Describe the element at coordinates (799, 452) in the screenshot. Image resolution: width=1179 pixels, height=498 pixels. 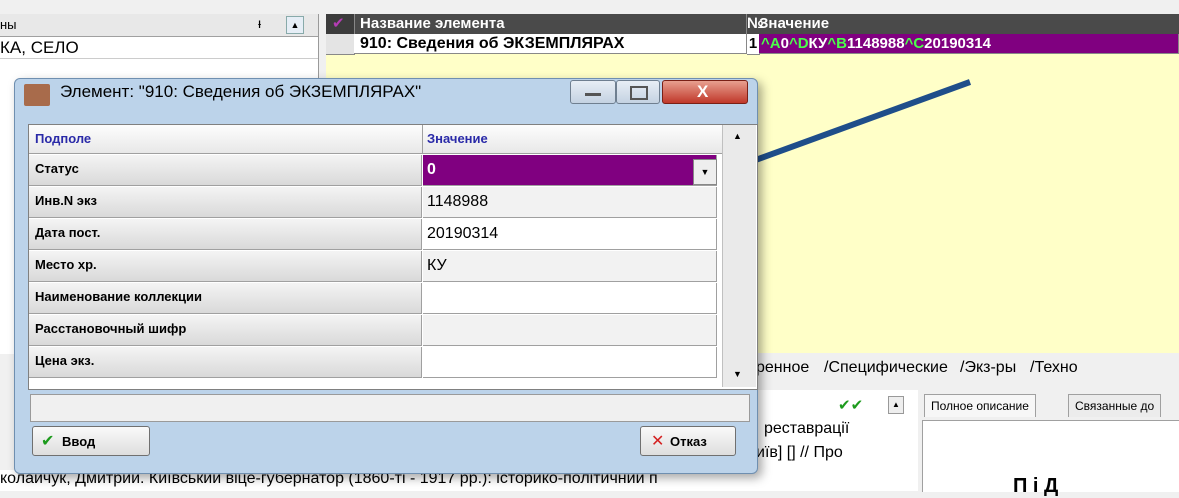
I see `snippet-text: иїв] [] // Про` at that location.